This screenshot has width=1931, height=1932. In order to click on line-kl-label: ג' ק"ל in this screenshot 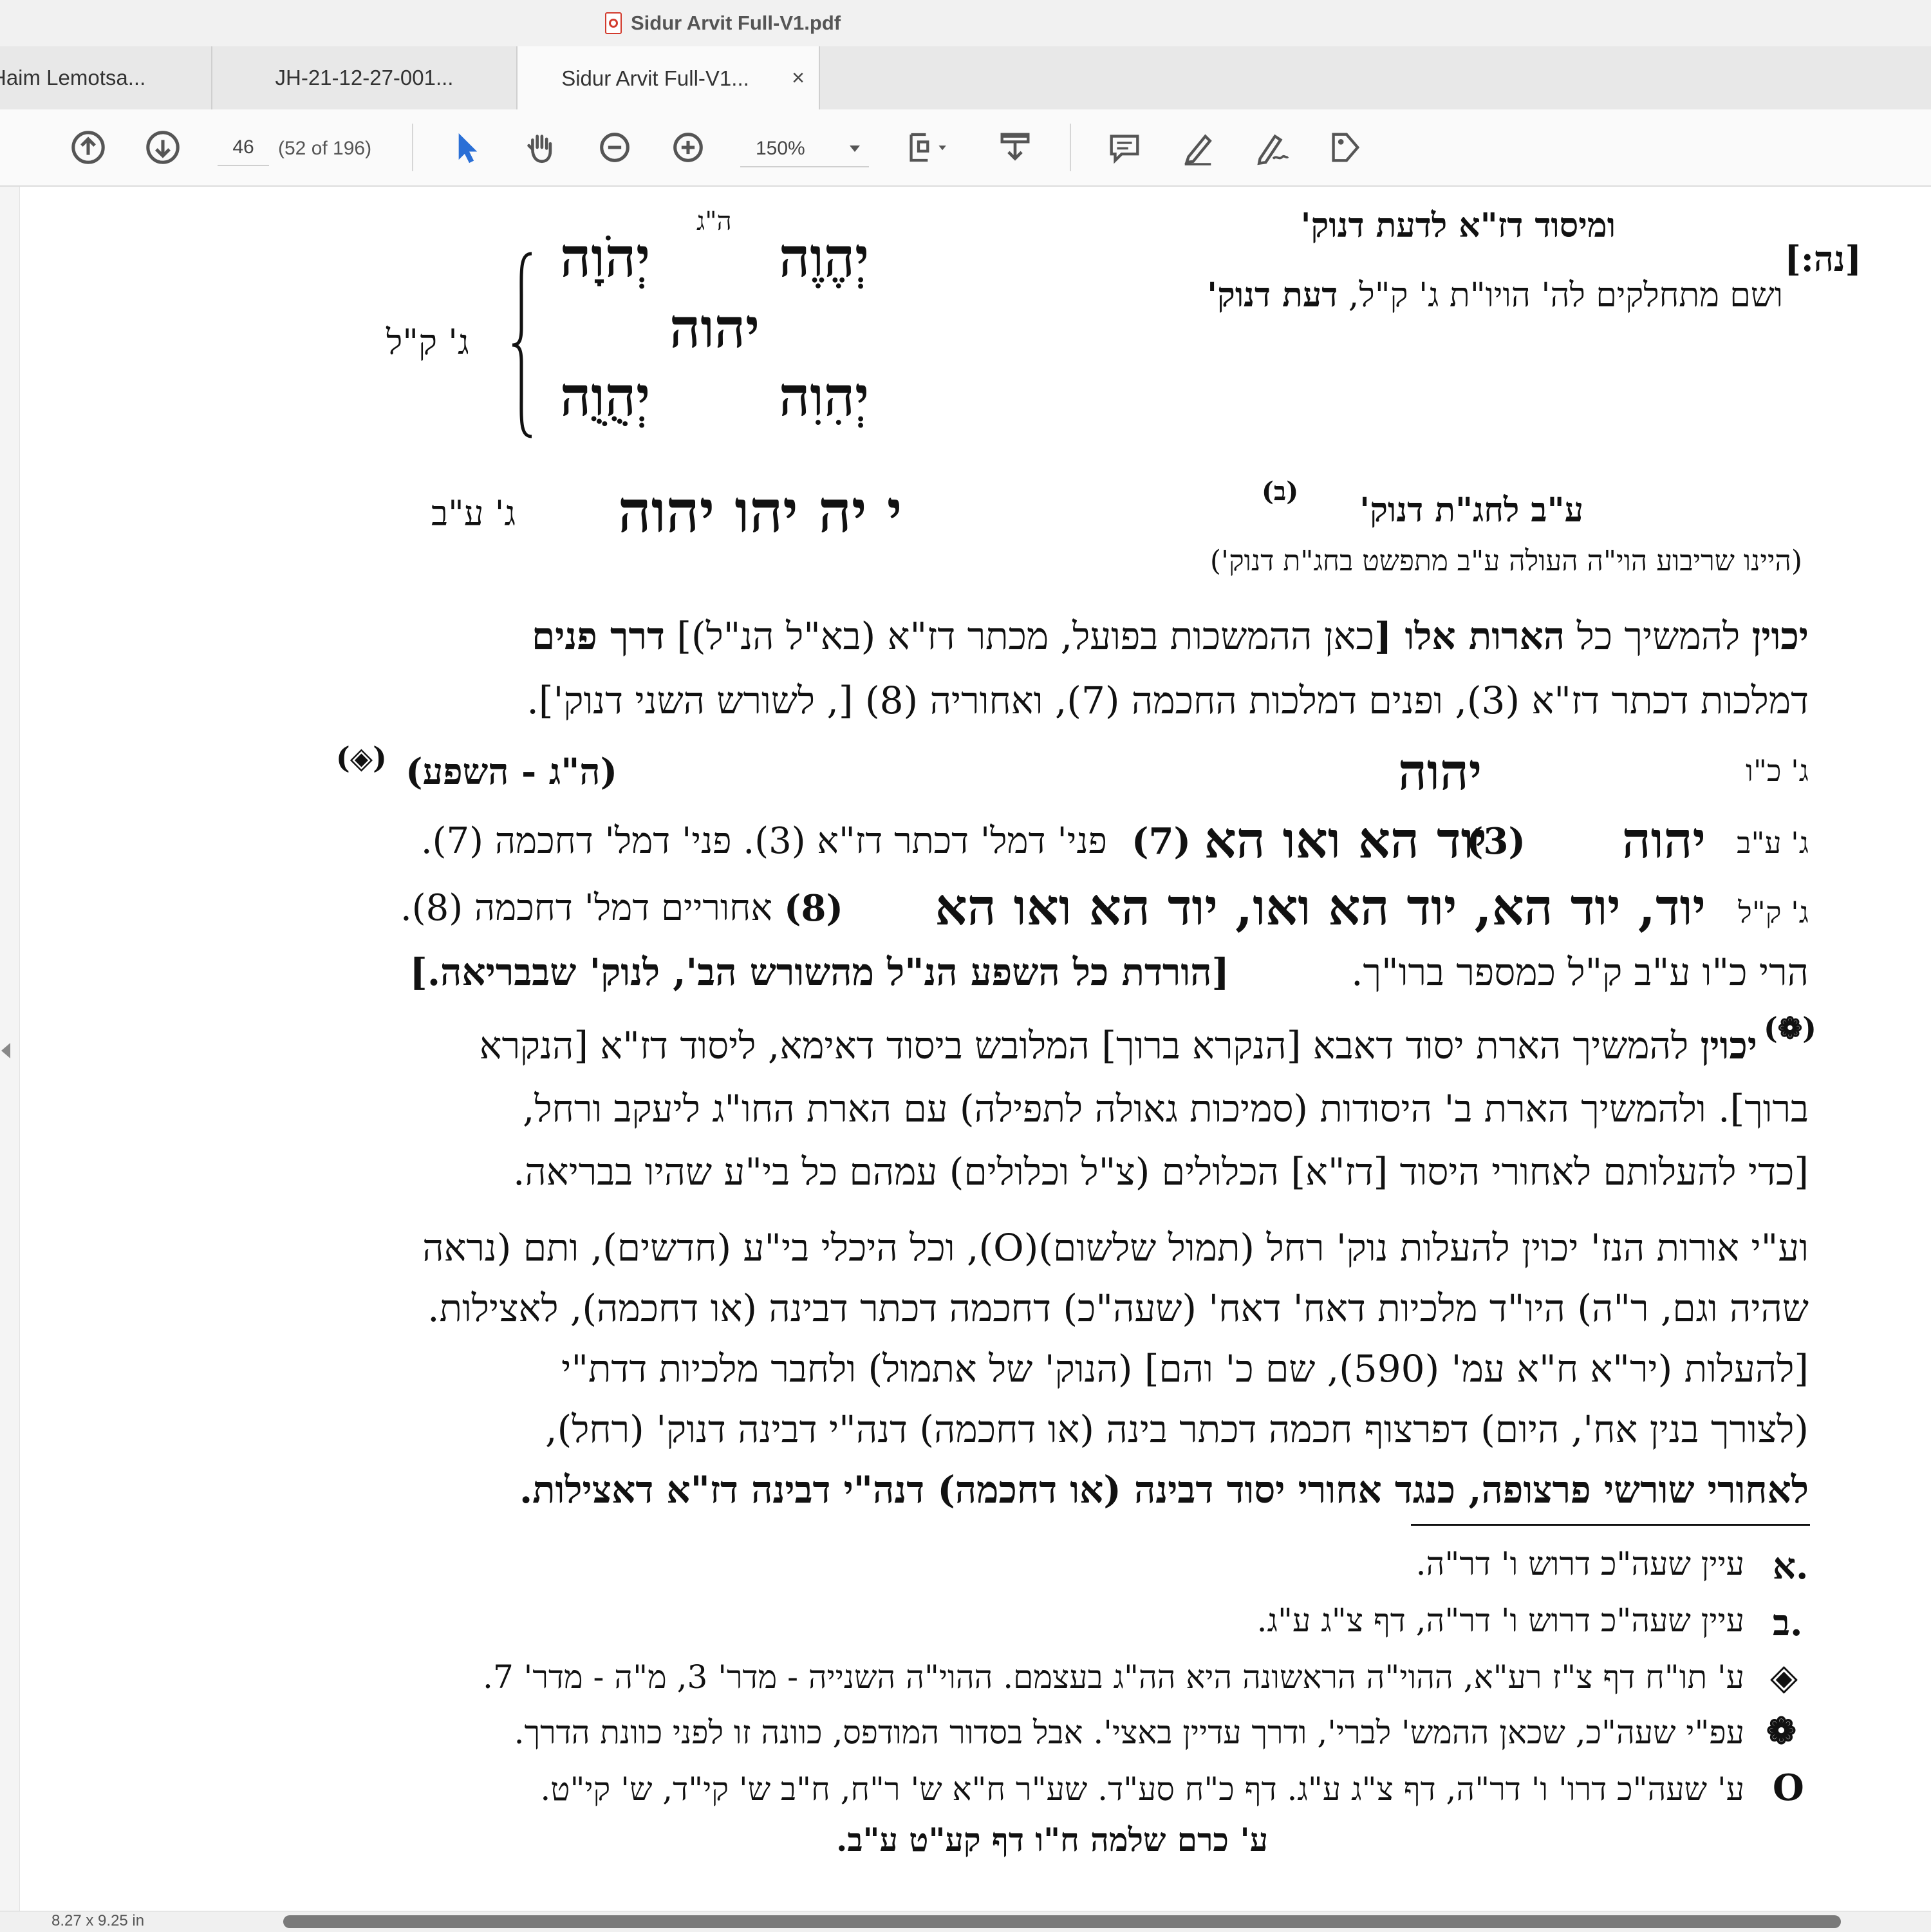, I will do `click(1774, 913)`.